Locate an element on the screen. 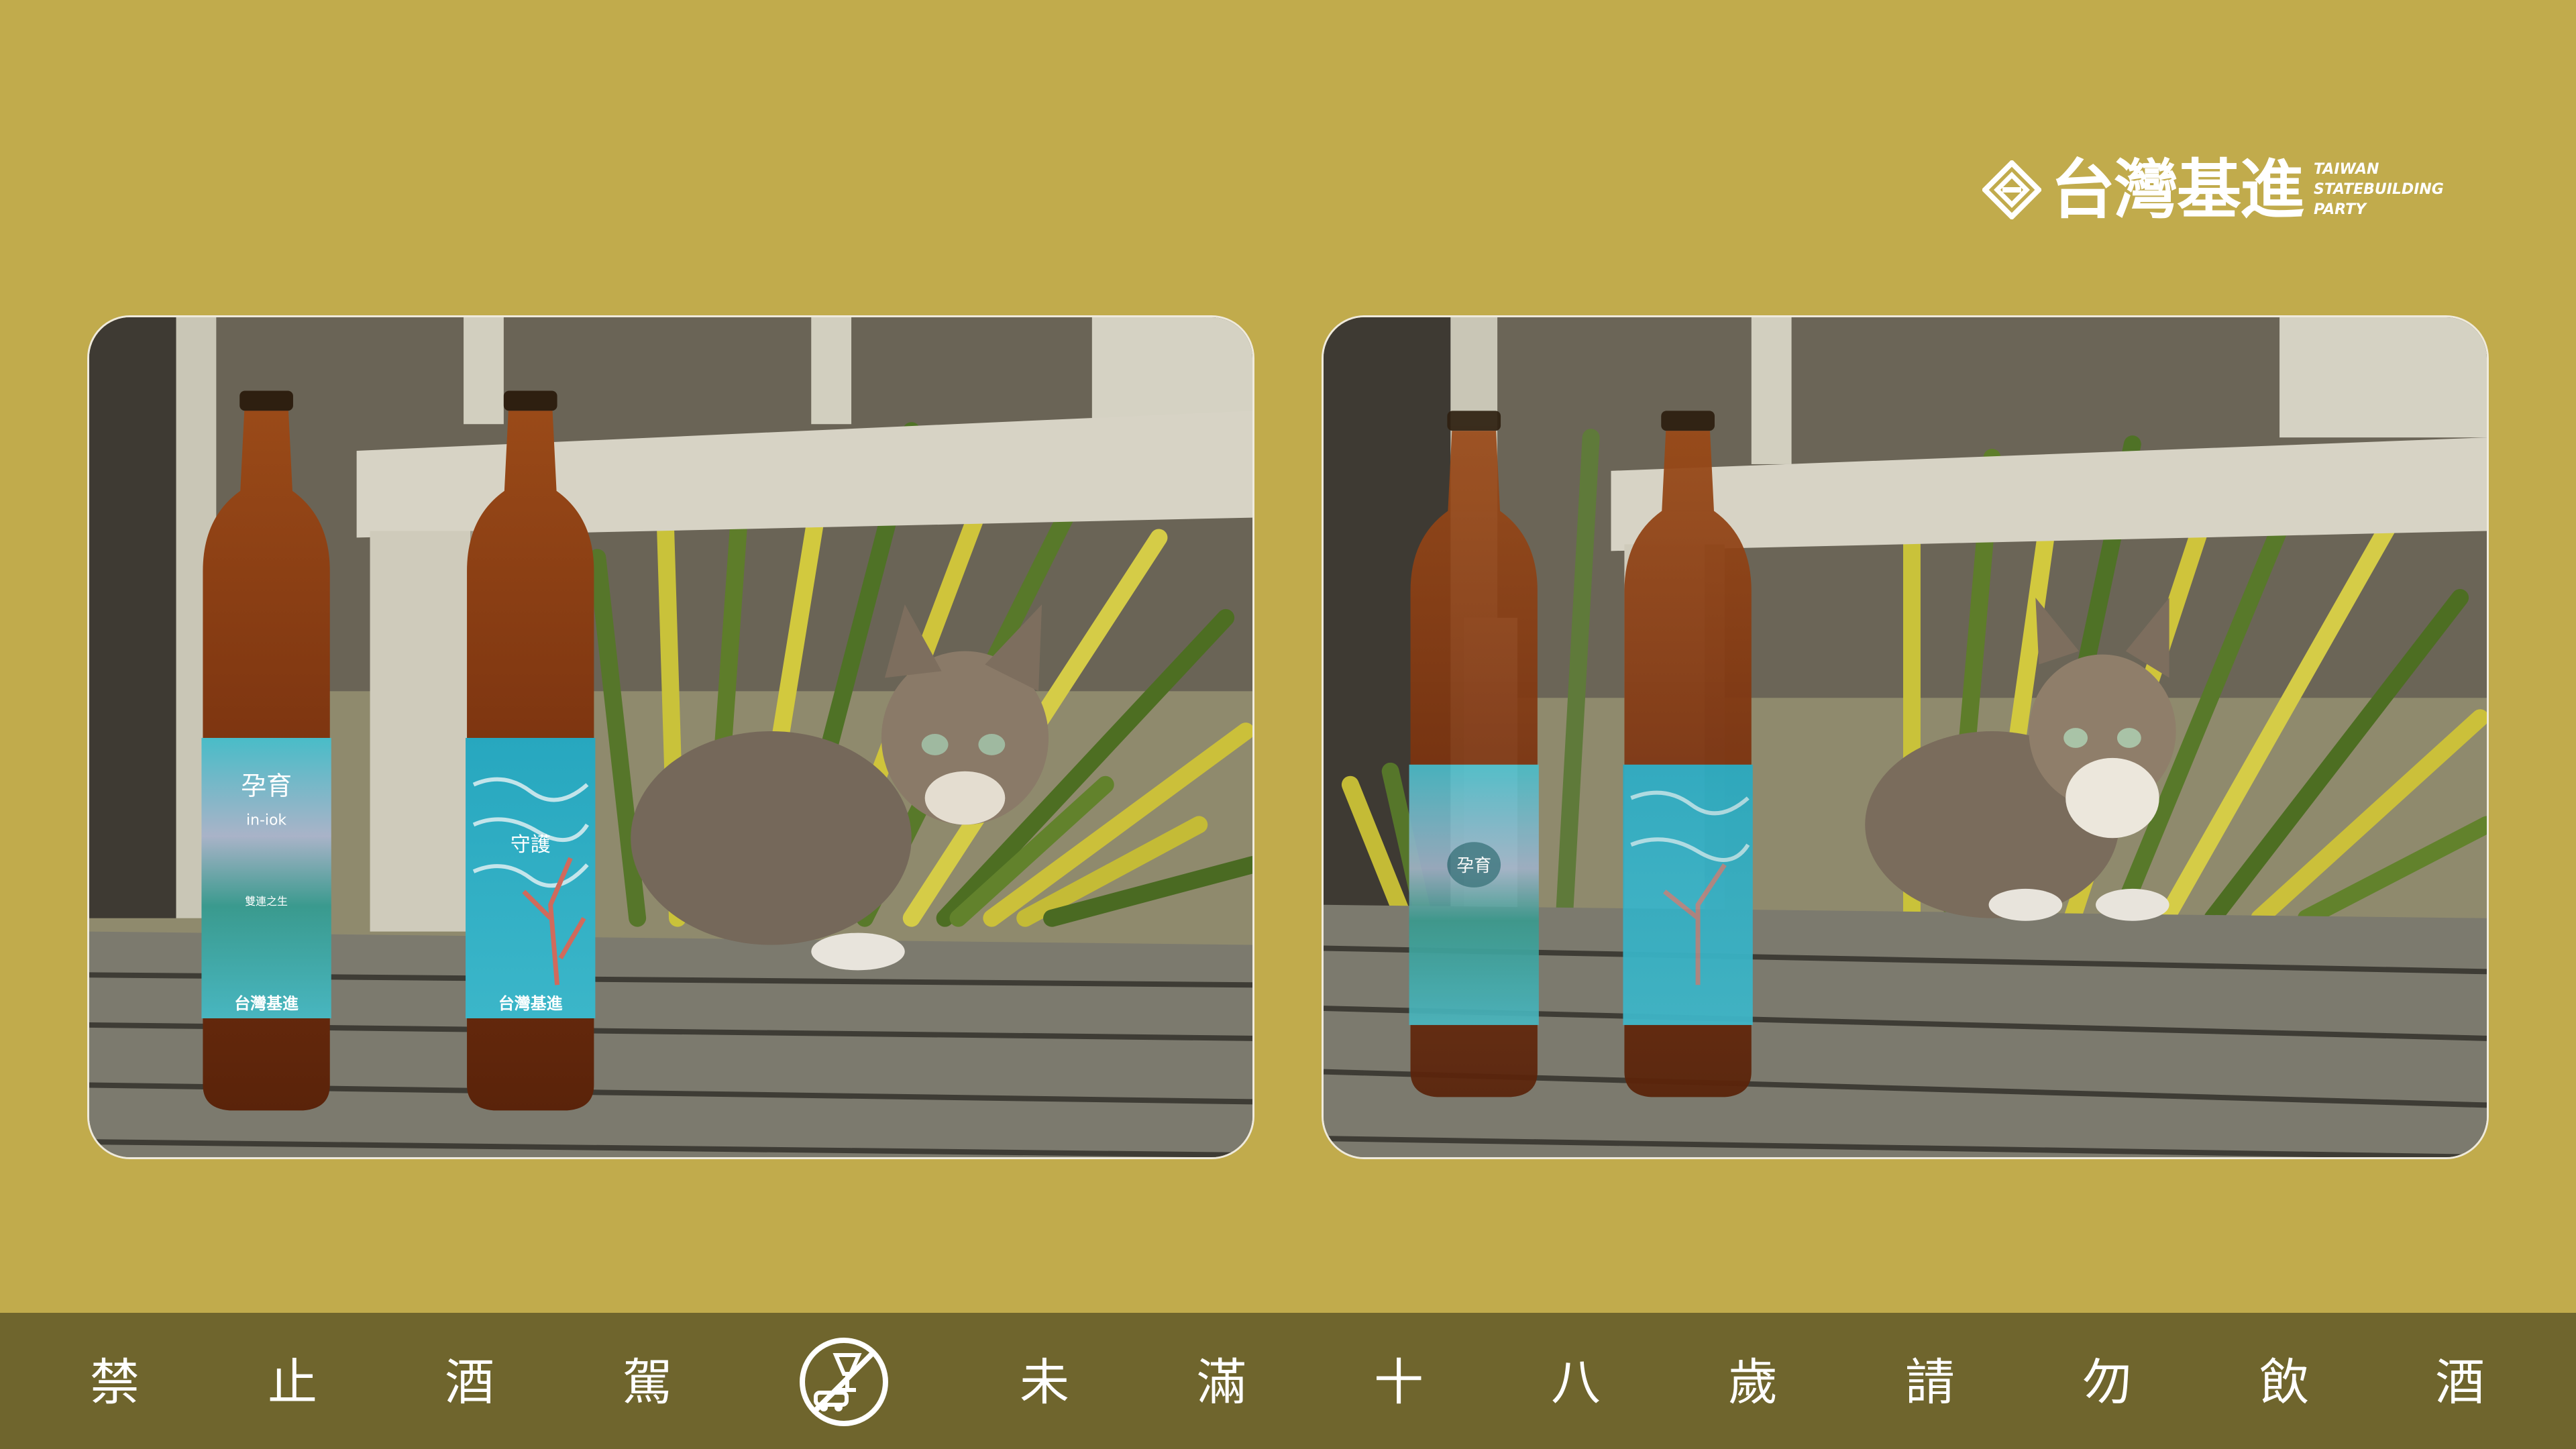 The height and width of the screenshot is (1449, 2576). warning-char: 止 is located at coordinates (292, 1382).